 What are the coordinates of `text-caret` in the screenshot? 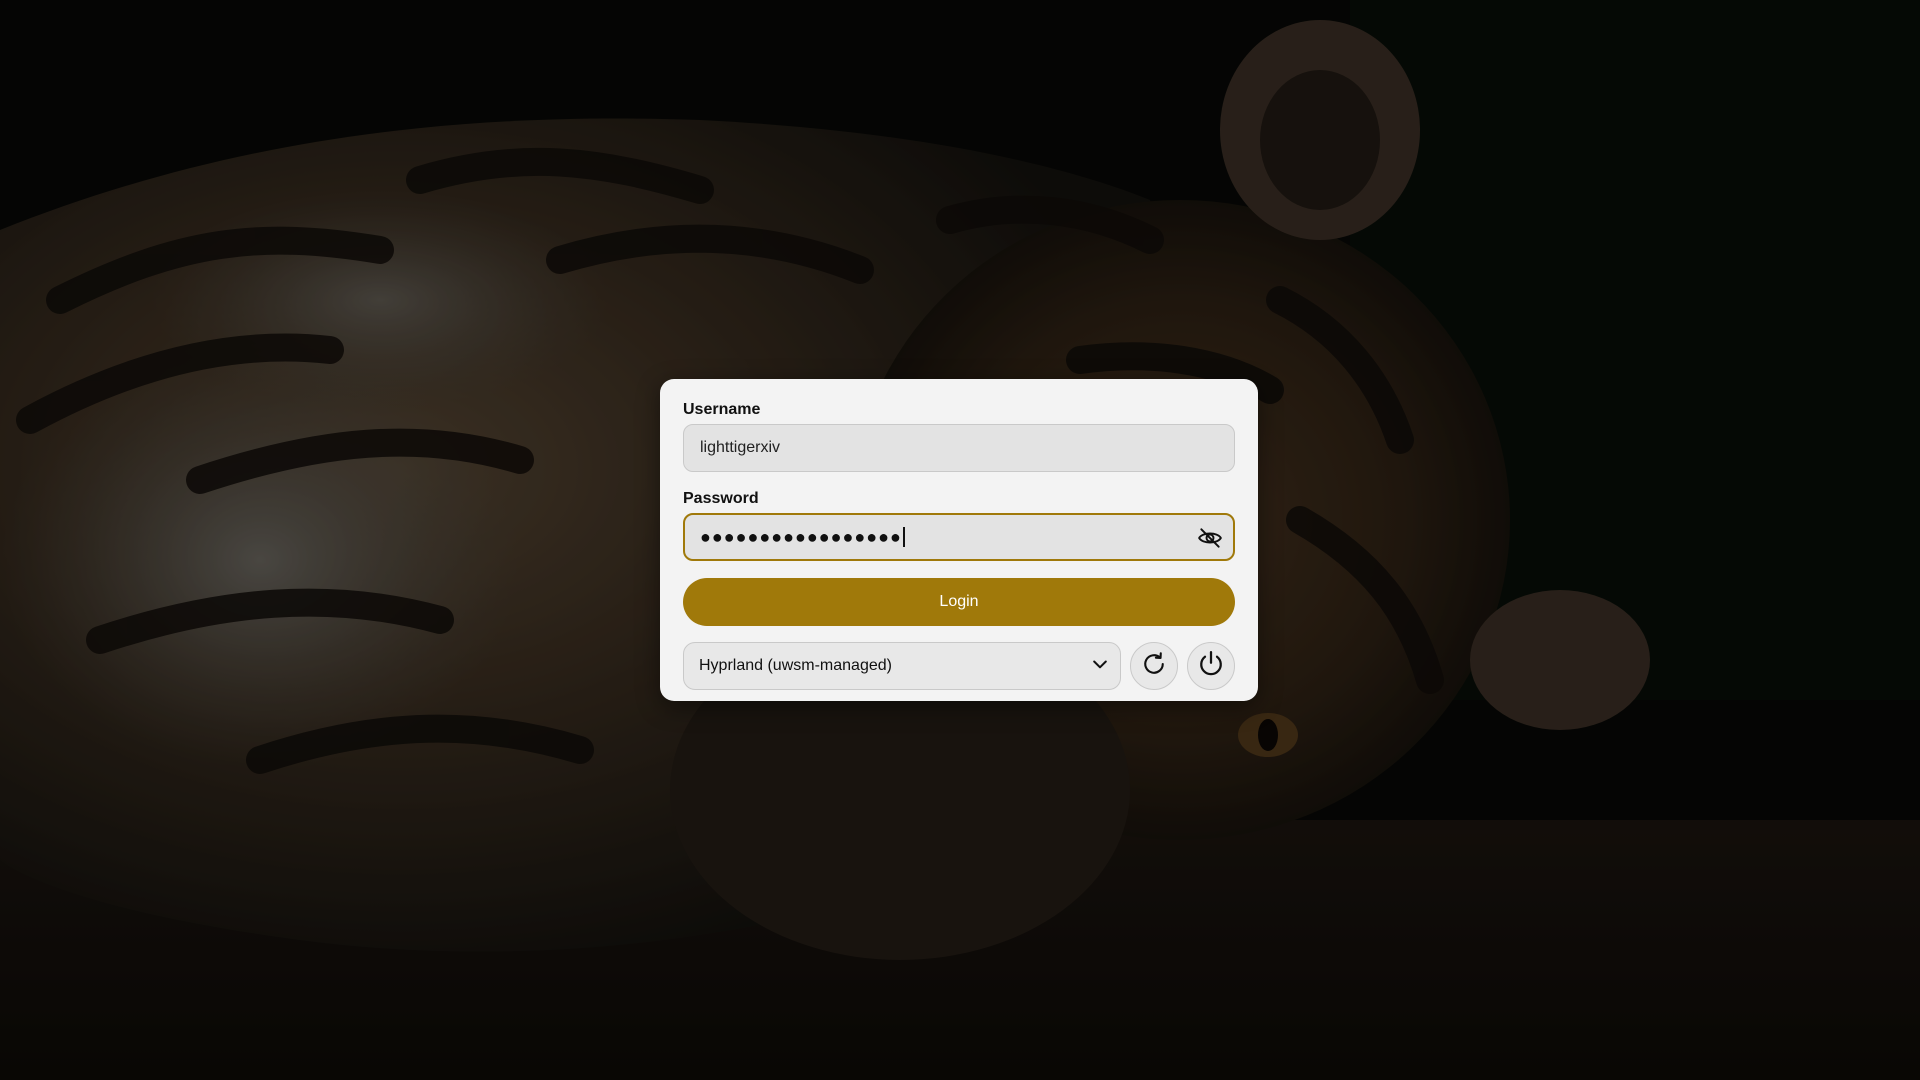 It's located at (903, 537).